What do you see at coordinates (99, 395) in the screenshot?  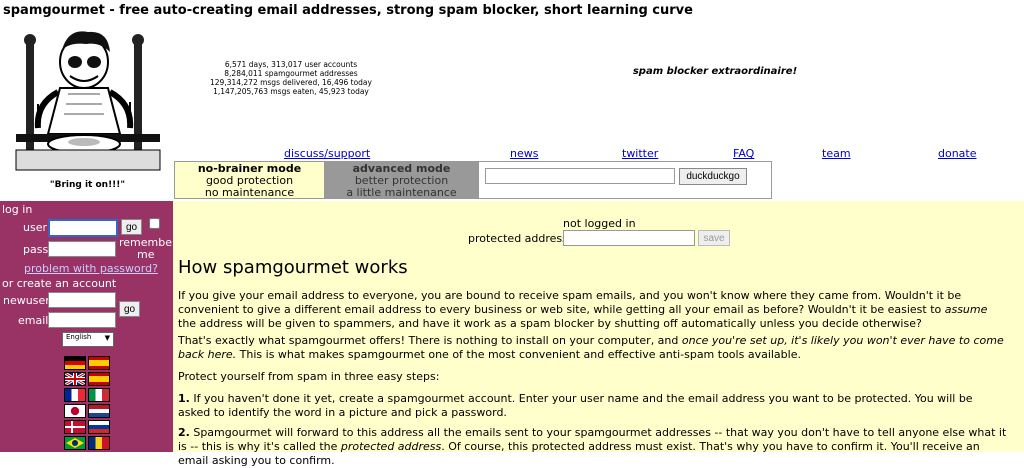 I see `flag-italian-icon` at bounding box center [99, 395].